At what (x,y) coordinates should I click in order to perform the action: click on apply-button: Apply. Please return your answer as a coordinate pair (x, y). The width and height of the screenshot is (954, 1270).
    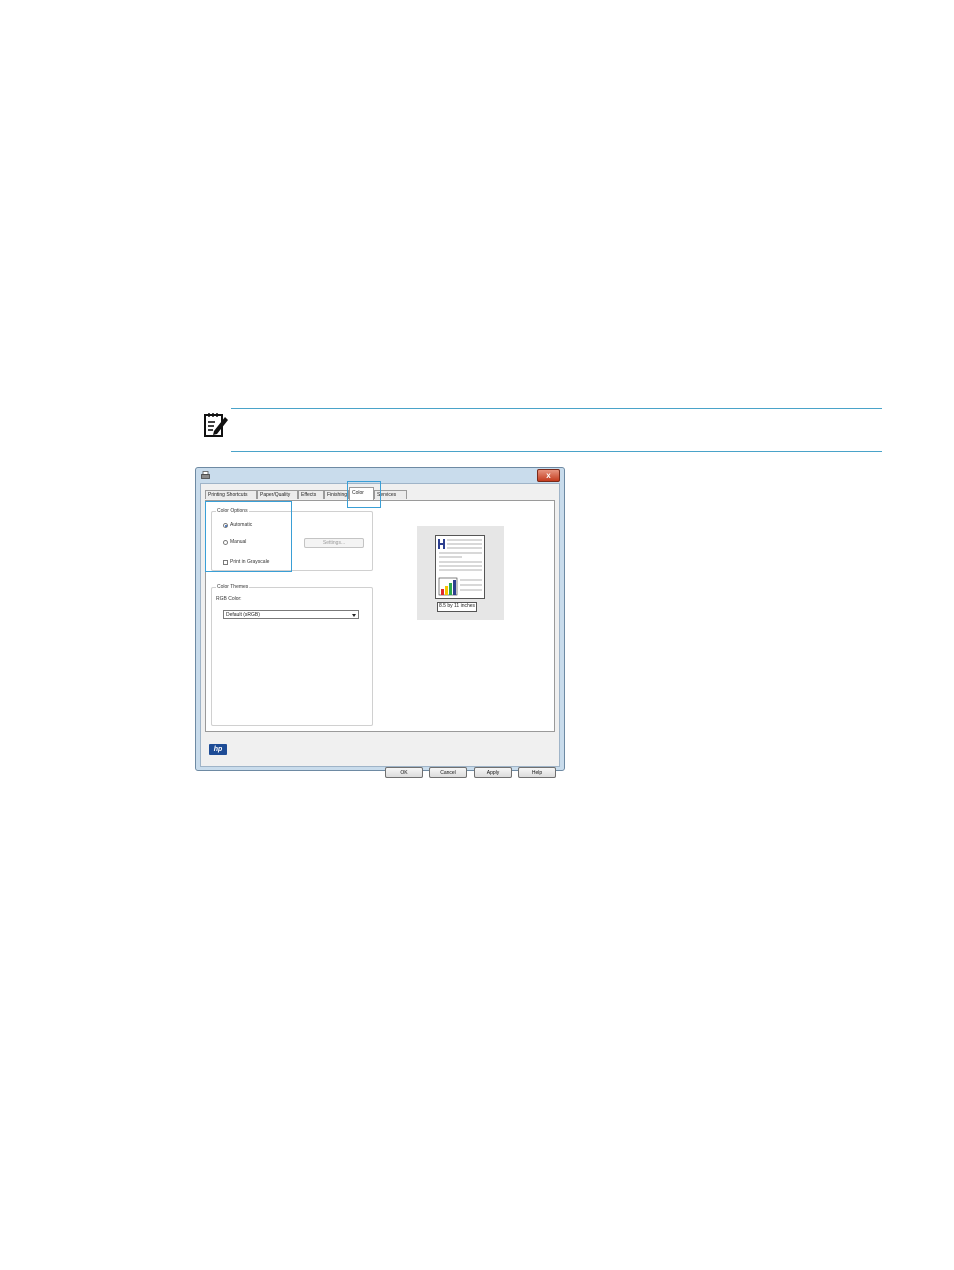
    Looking at the image, I should click on (493, 772).